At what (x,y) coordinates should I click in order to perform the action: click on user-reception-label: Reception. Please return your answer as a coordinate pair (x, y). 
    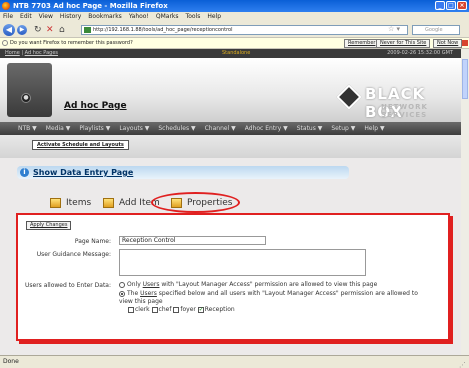
    Looking at the image, I should click on (219, 309).